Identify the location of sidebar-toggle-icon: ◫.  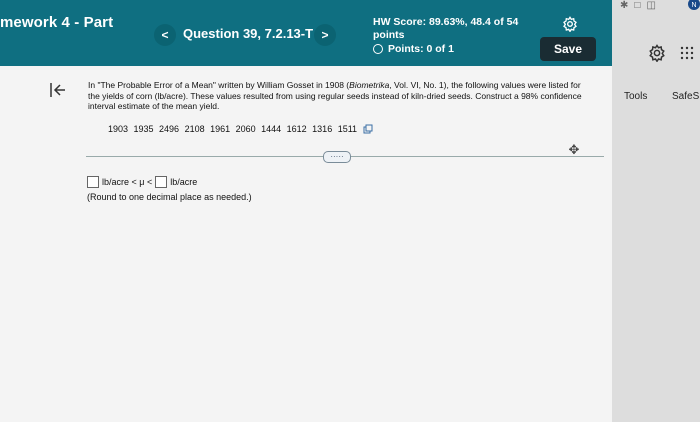
(650, 5).